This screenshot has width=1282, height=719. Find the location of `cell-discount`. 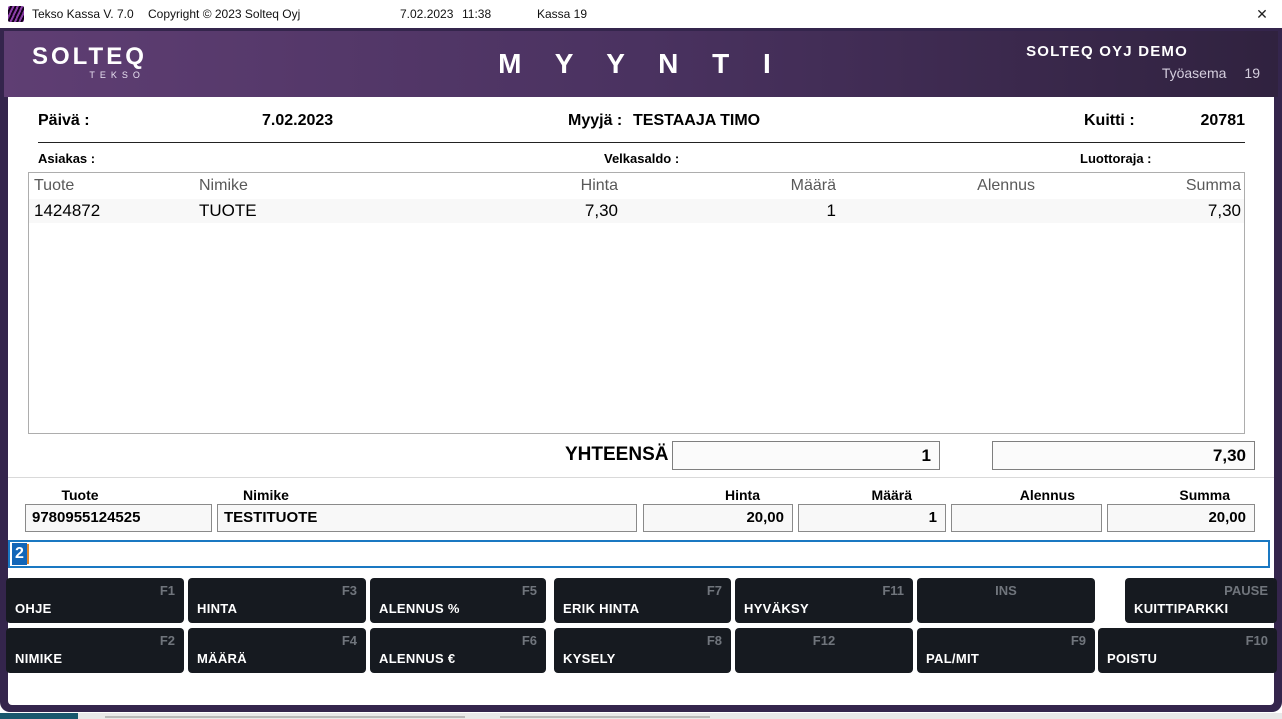

cell-discount is located at coordinates (938, 211).